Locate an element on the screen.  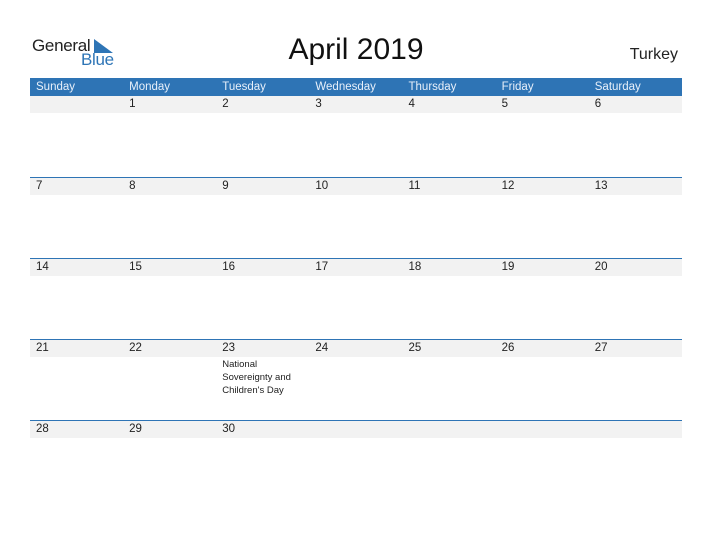
day-number: 25 is located at coordinates (415, 348).